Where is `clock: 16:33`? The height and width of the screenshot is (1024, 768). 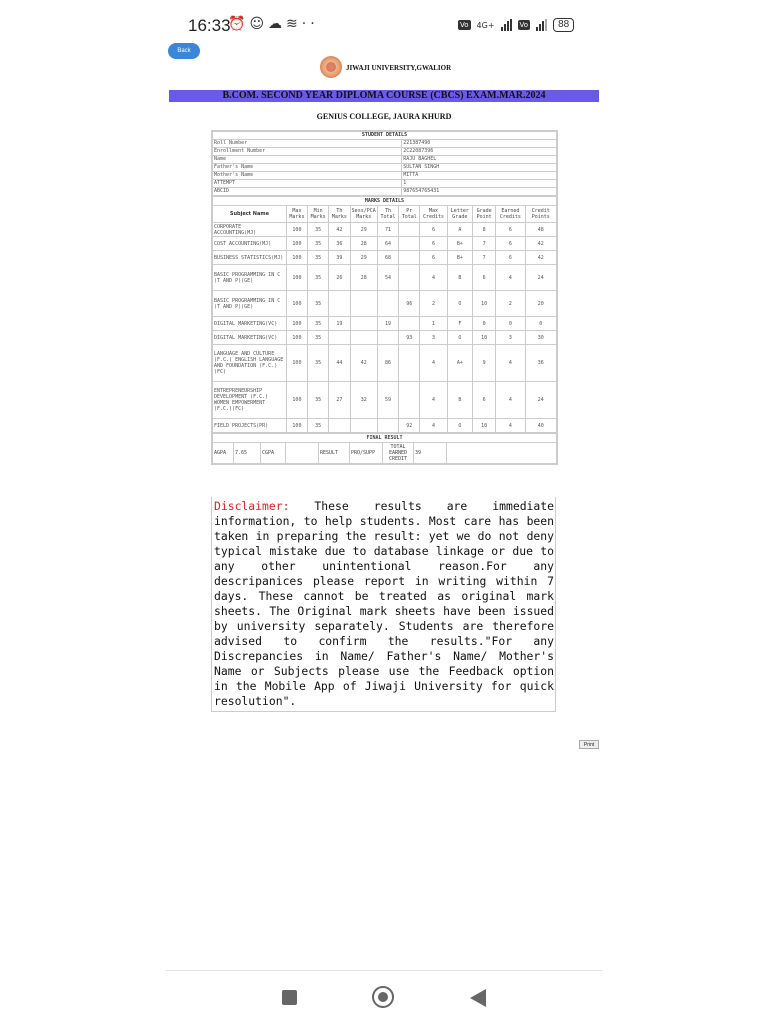
clock: 16:33 is located at coordinates (209, 25).